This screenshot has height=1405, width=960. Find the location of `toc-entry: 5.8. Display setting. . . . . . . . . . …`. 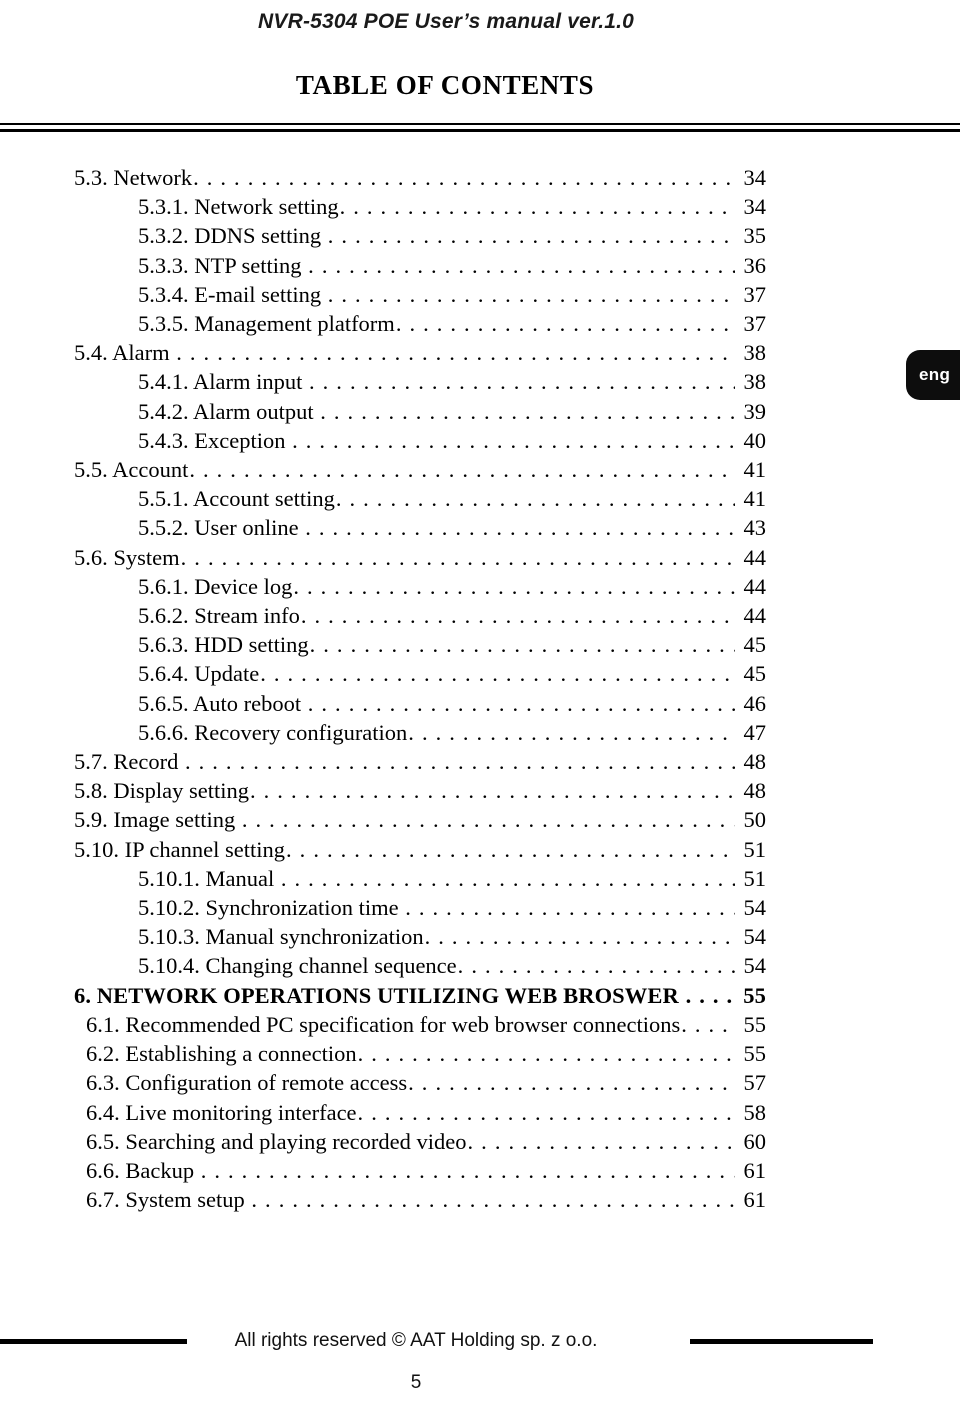

toc-entry: 5.8. Display setting. . . . . . . . . . … is located at coordinates (420, 790).